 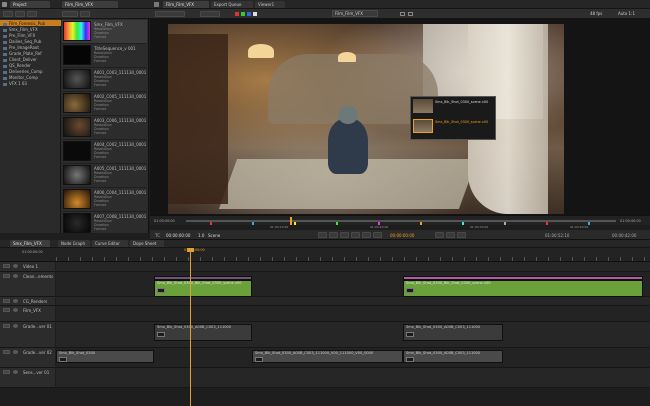 I want to click on ruler-label: 01:00:10:00, so click(x=279, y=227).